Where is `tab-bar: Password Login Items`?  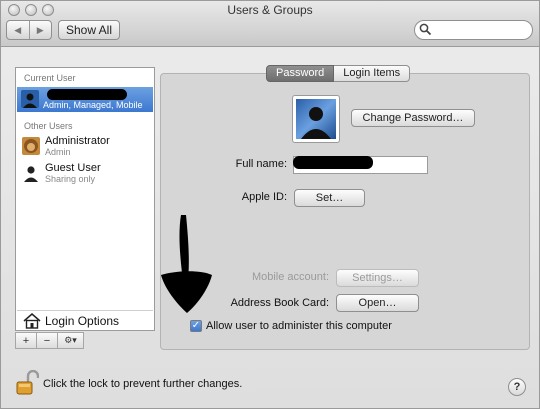 tab-bar: Password Login Items is located at coordinates (338, 73).